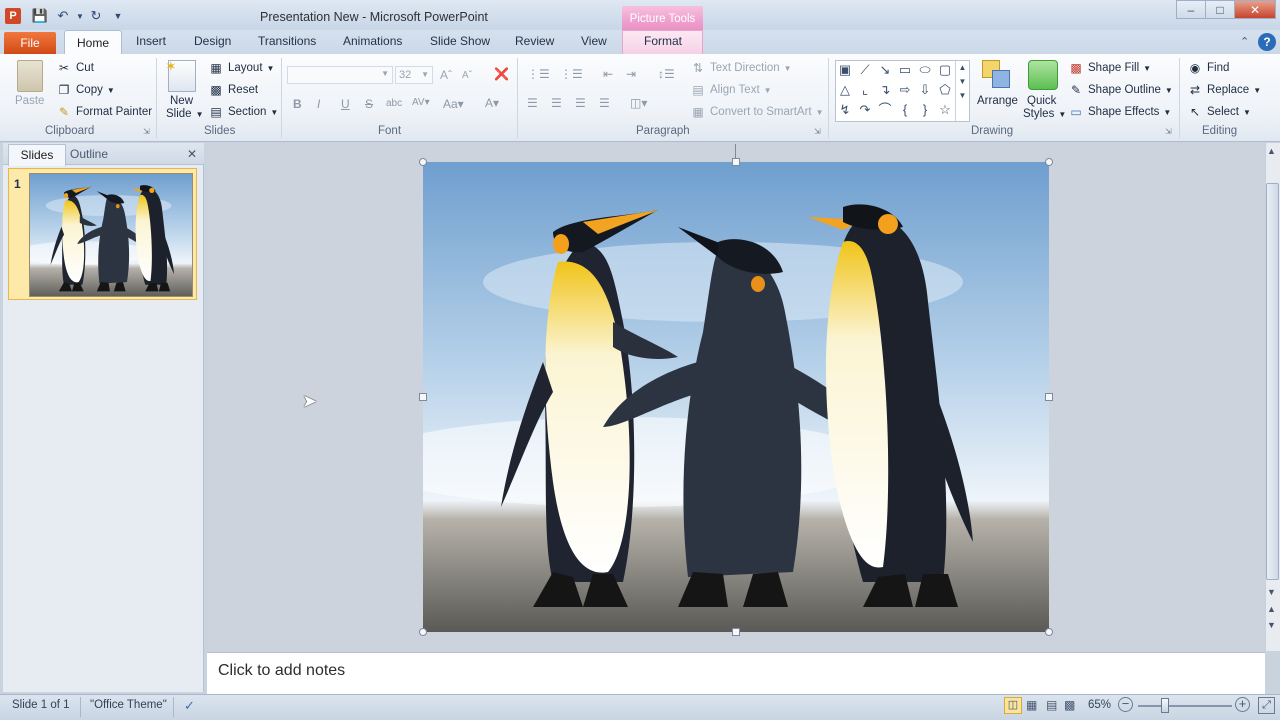 This screenshot has width=1280, height=720. I want to click on clear-formatting-icon: ❌, so click(501, 74).